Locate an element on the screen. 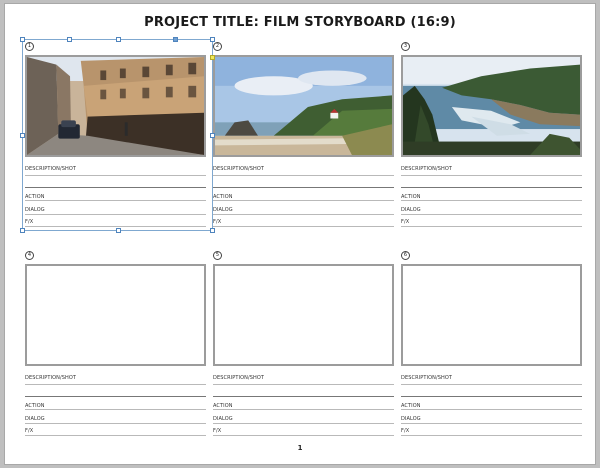 This screenshot has width=600, height=468. panel-6: 6 DESCRIPTION/SHOT ACTION DIALOG F/X is located at coordinates (491, 344).